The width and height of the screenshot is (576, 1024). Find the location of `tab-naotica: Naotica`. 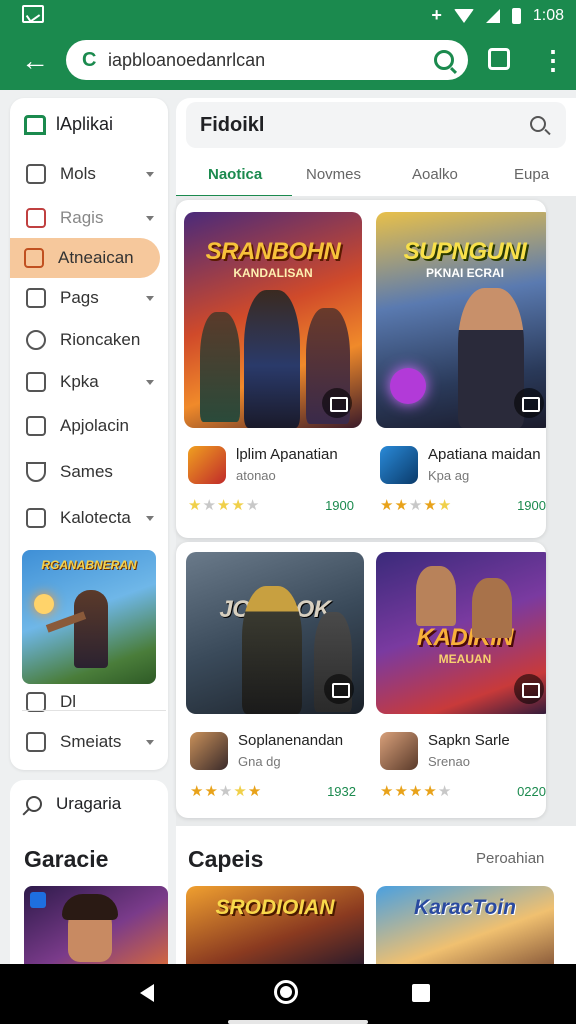

tab-naotica: Naotica is located at coordinates (235, 174).